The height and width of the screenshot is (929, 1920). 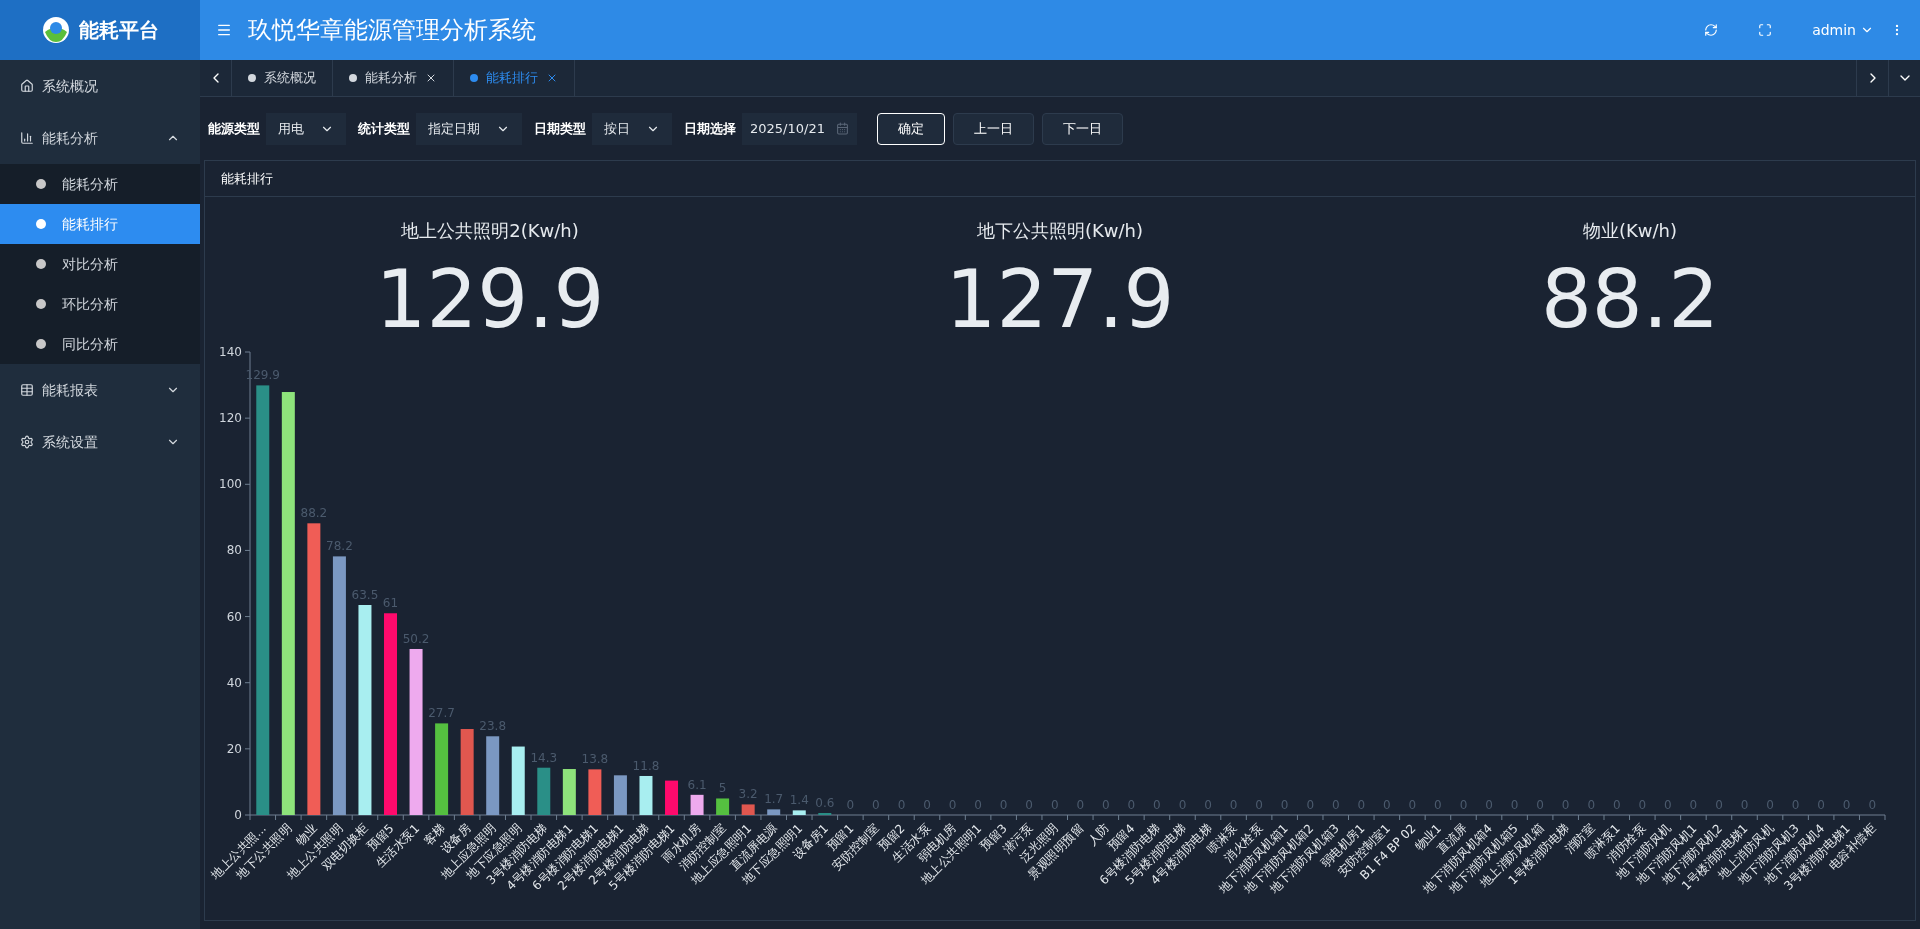 What do you see at coordinates (27, 86) in the screenshot?
I see `home-icon` at bounding box center [27, 86].